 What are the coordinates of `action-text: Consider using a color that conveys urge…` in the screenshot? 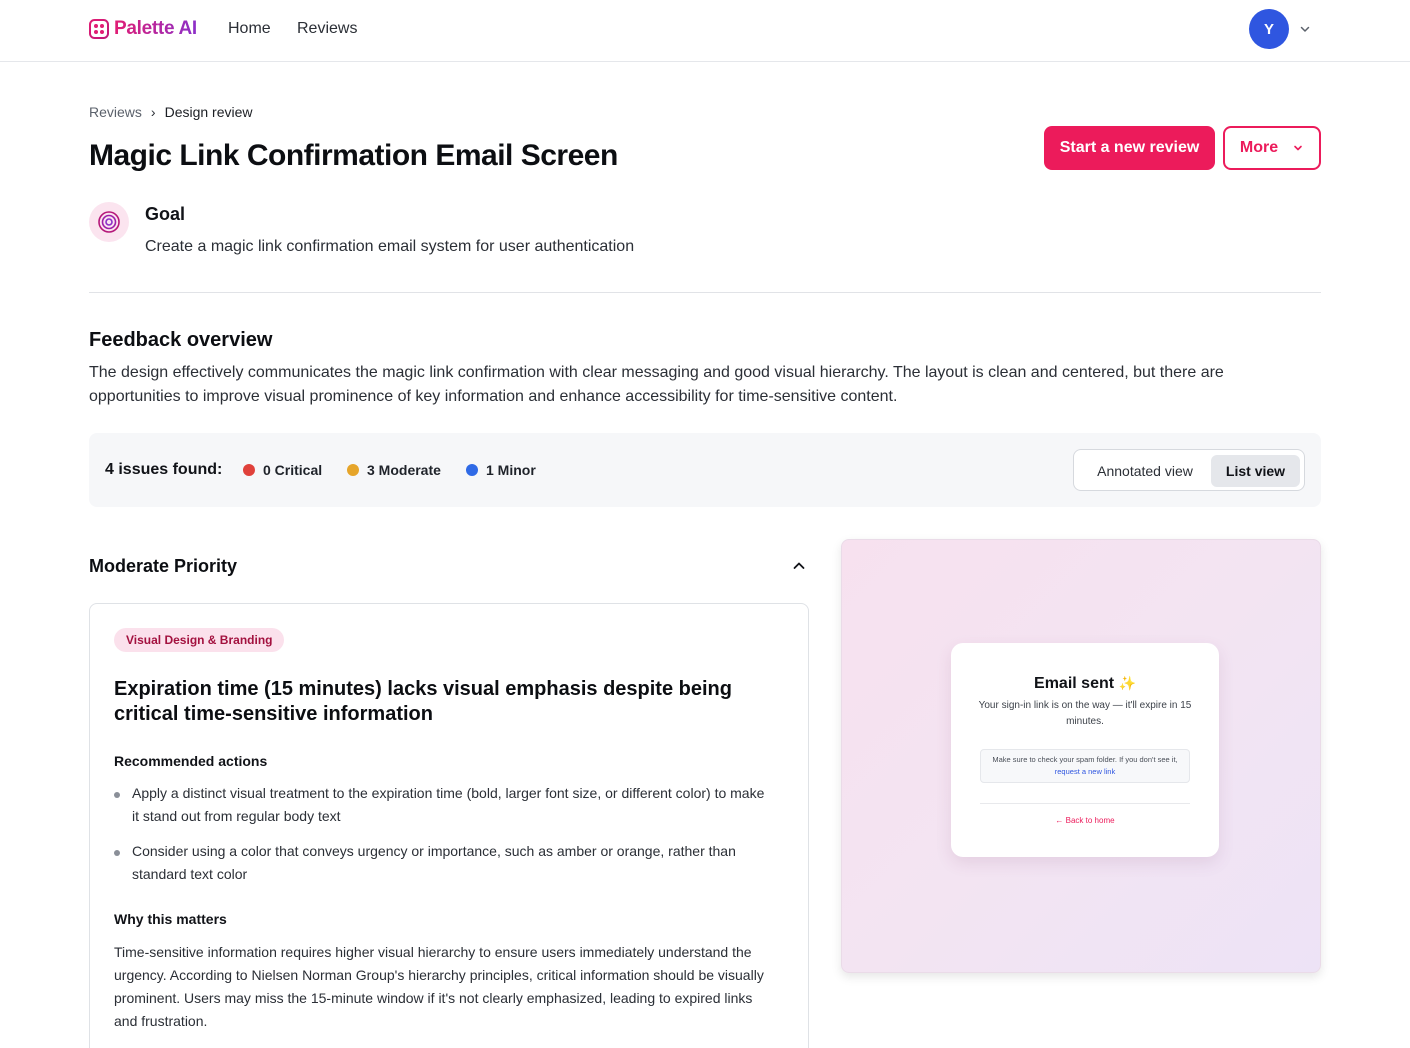 It's located at (434, 862).